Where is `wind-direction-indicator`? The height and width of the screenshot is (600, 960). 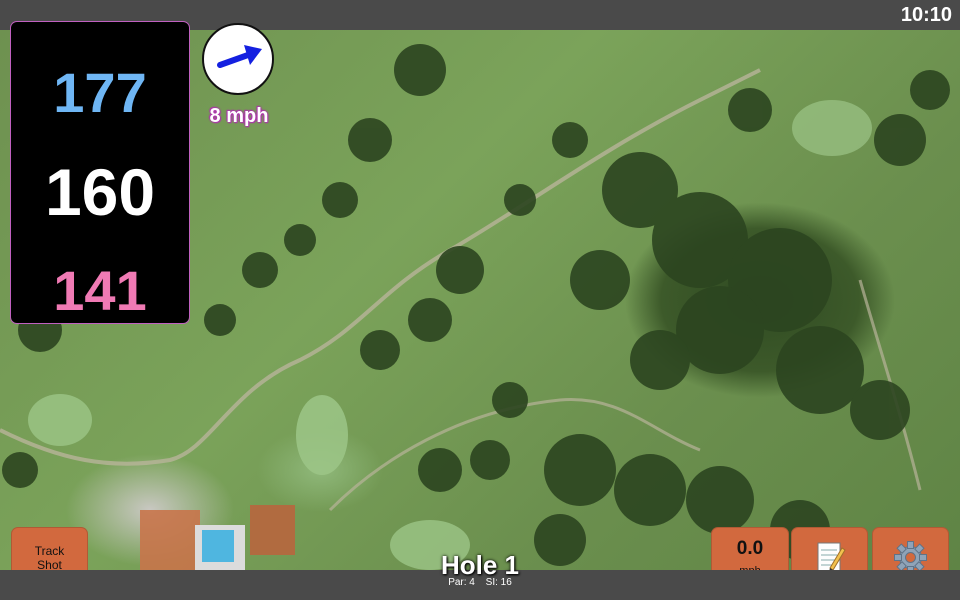
wind-direction-indicator is located at coordinates (238, 59).